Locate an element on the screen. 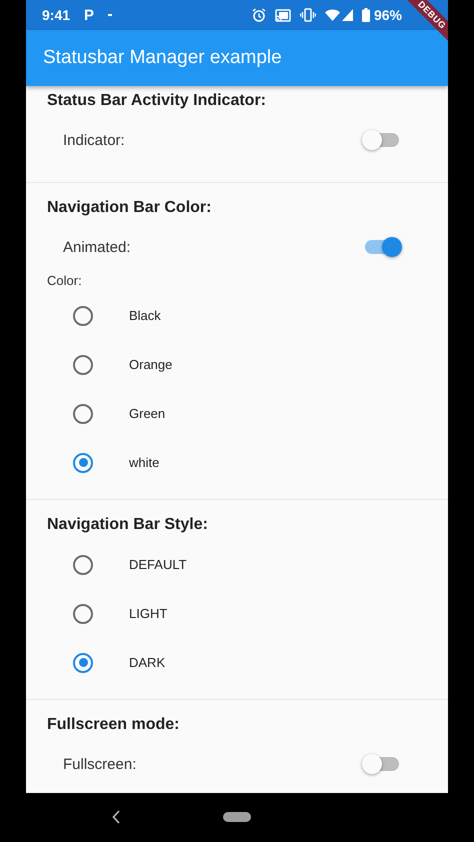  radio-label: DEFAULT is located at coordinates (158, 564).